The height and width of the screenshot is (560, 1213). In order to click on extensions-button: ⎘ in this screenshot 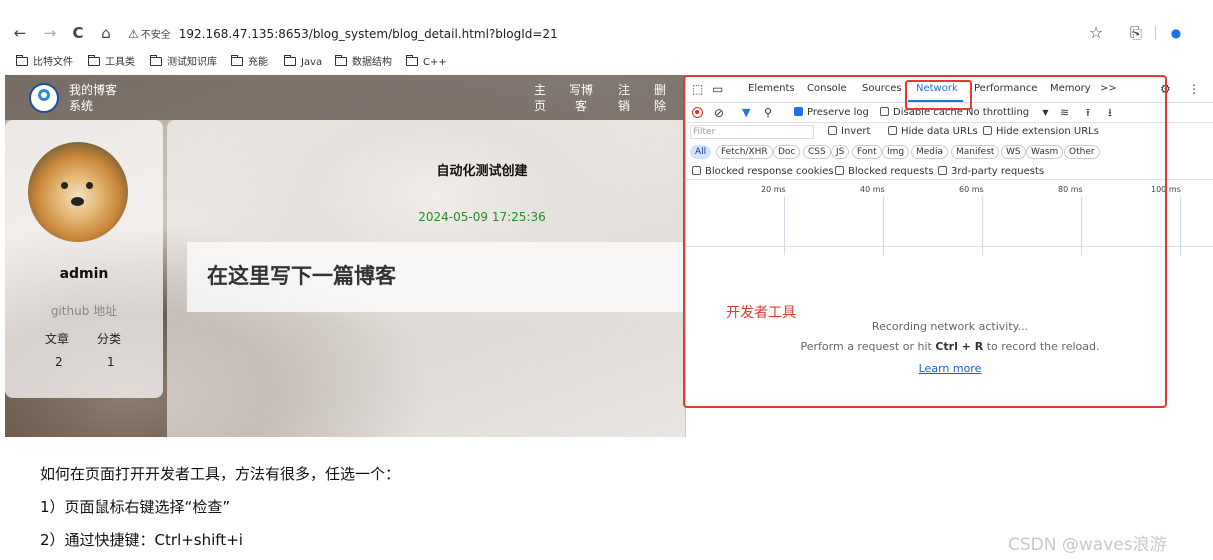, I will do `click(1136, 33)`.